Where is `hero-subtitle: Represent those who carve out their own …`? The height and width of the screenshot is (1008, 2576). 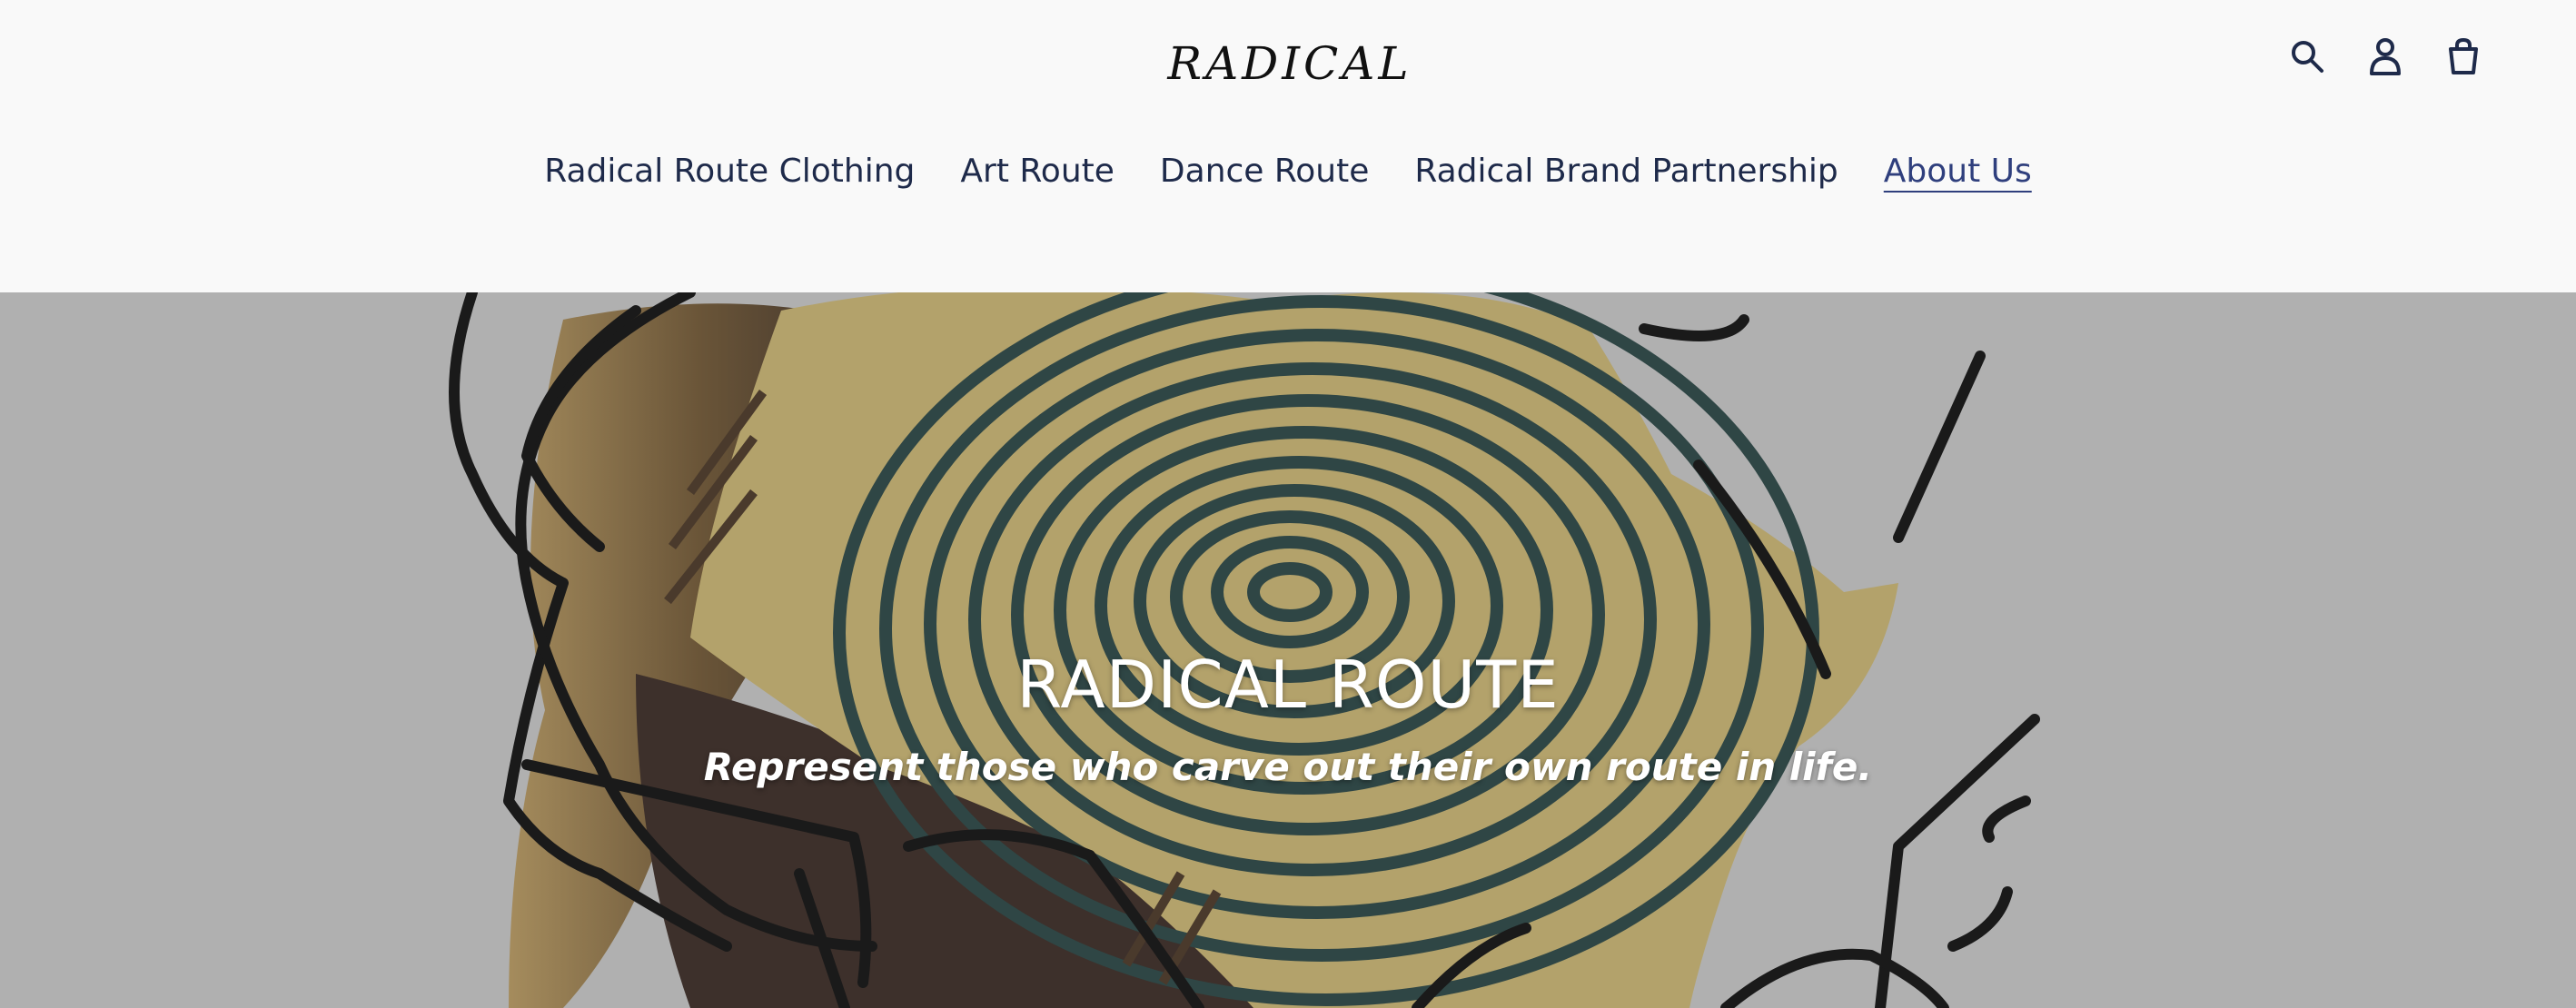 hero-subtitle: Represent those who carve out their own … is located at coordinates (1288, 767).